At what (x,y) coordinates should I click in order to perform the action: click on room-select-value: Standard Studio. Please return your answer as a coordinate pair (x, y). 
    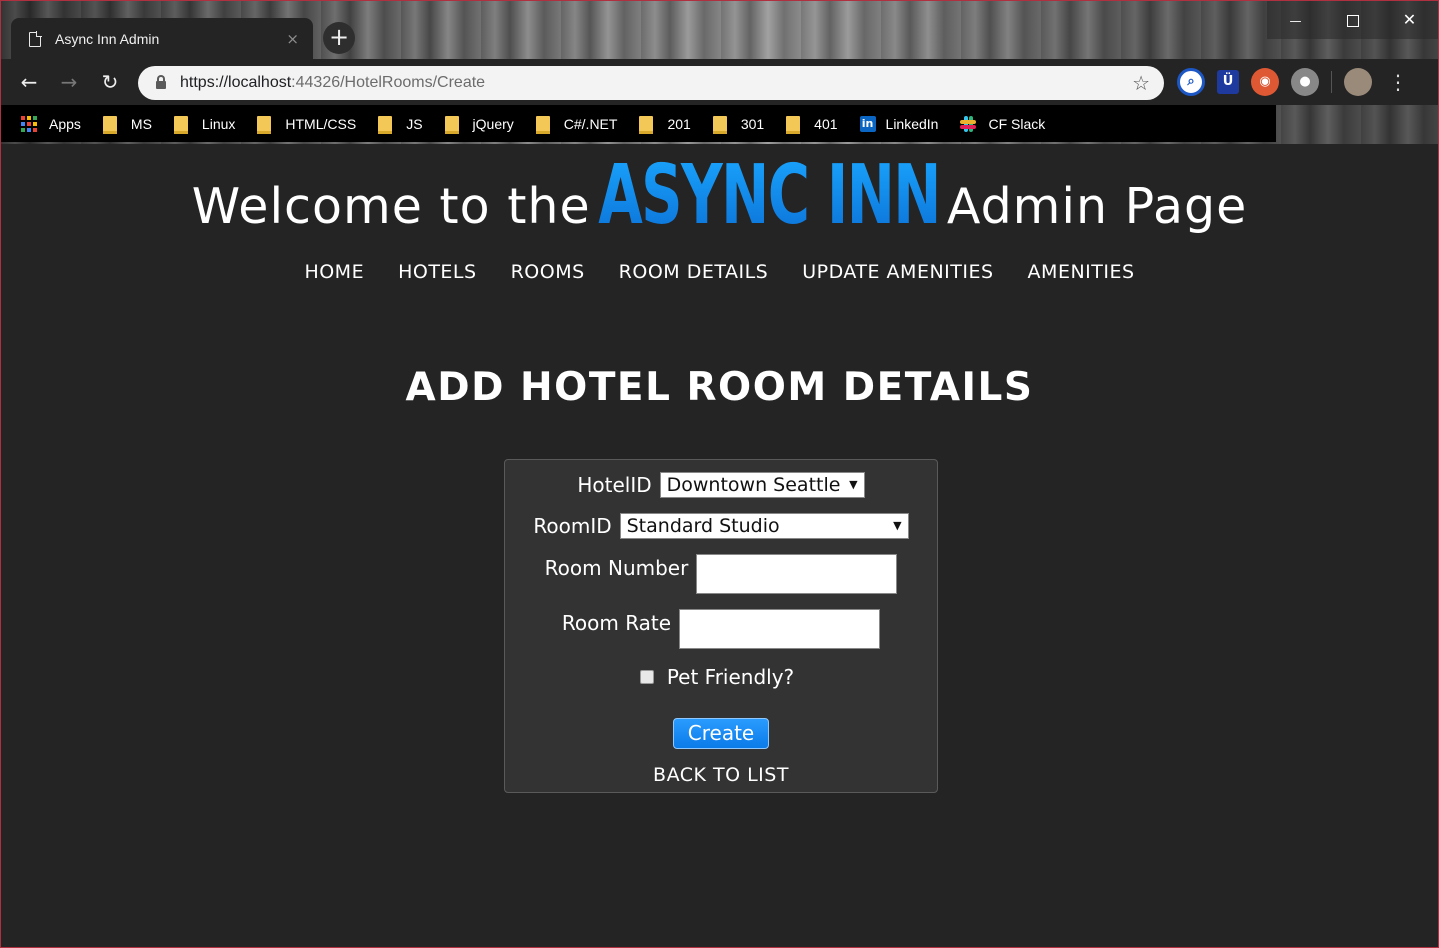
    Looking at the image, I should click on (703, 526).